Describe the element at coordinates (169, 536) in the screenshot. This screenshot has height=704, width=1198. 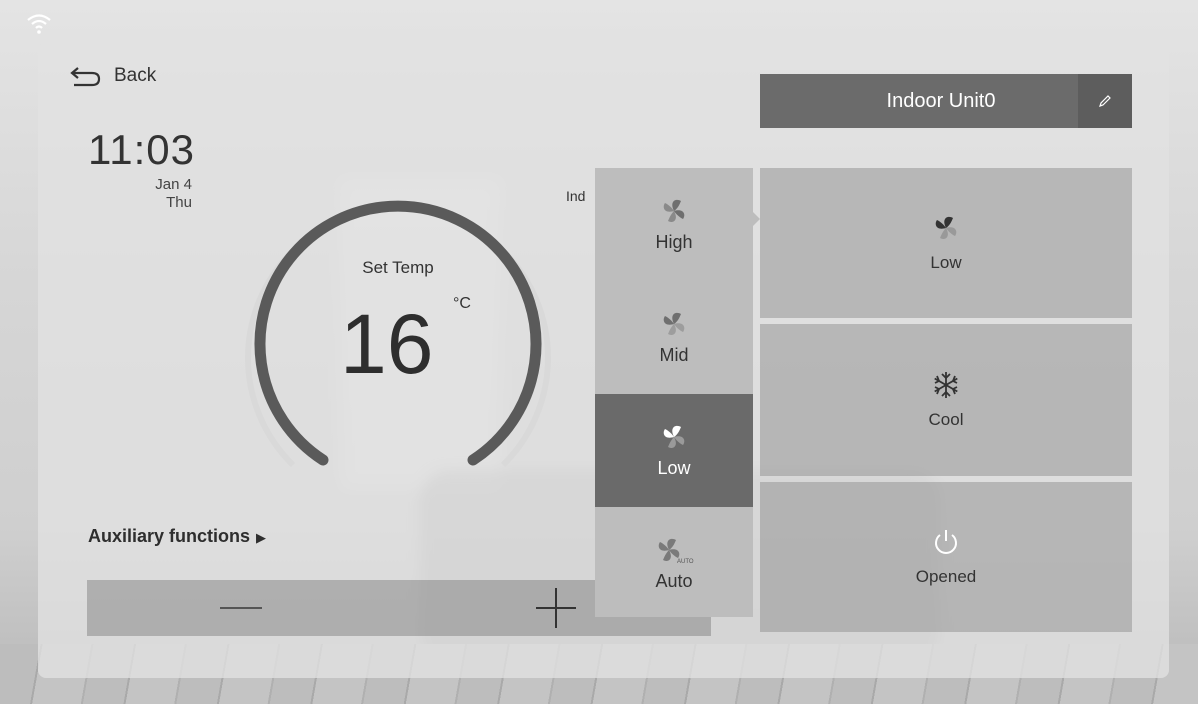
I see `auxiliary-label: Auxiliary functions` at that location.